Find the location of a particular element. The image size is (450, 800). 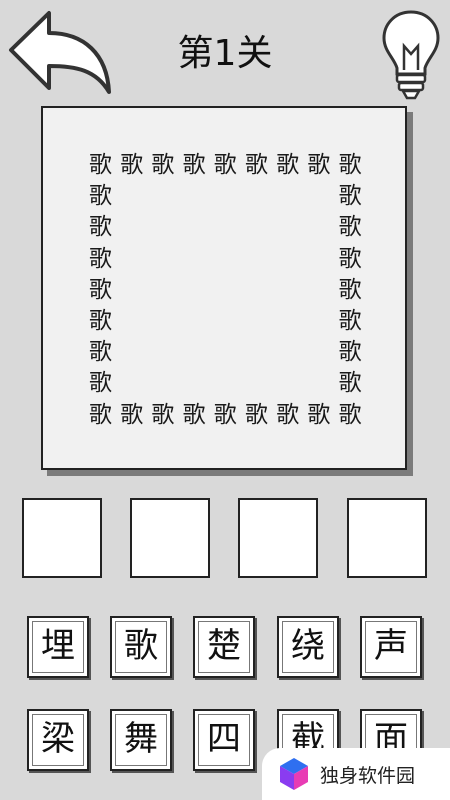

choice-char: 楚 is located at coordinates (224, 646).